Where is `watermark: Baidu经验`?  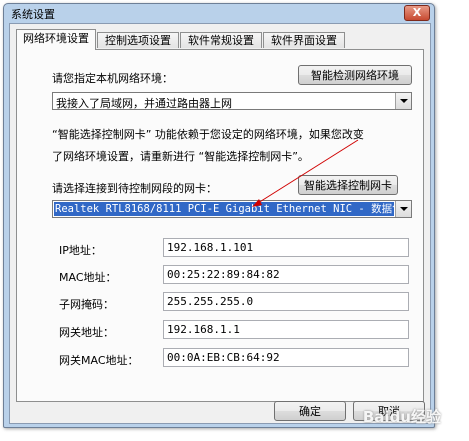 watermark: Baidu经验 is located at coordinates (401, 417).